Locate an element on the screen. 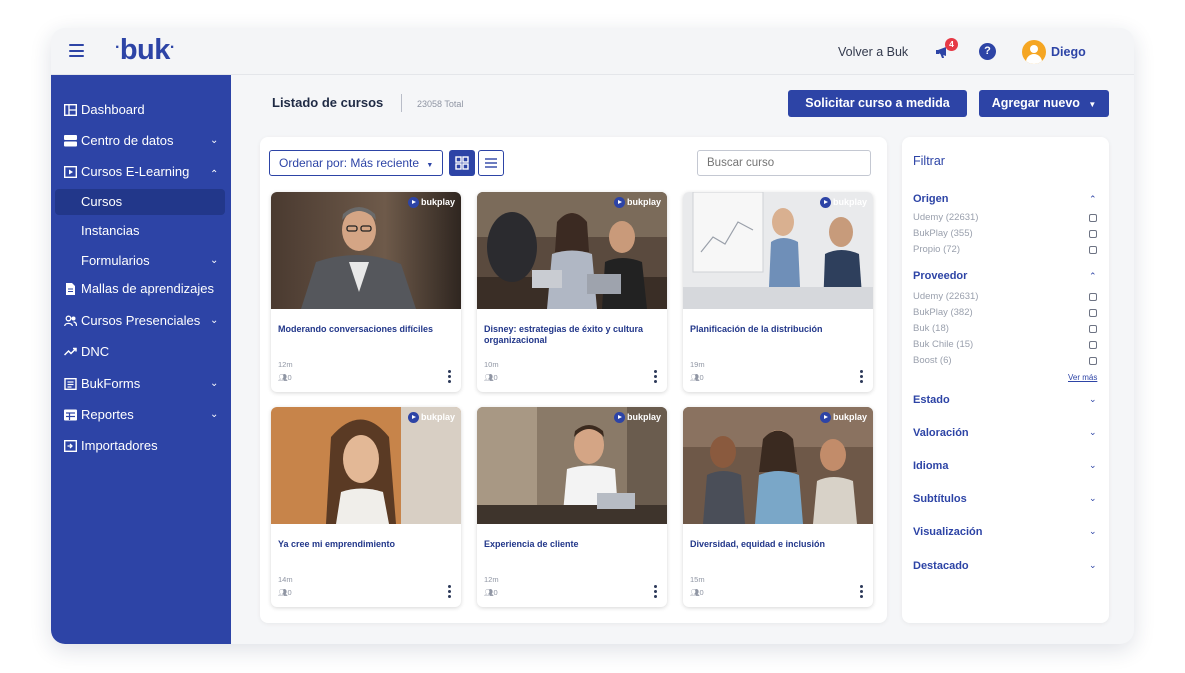 The width and height of the screenshot is (1185, 673). sidebar-item-mallas: Mallas de aprendizajes is located at coordinates (141, 289).